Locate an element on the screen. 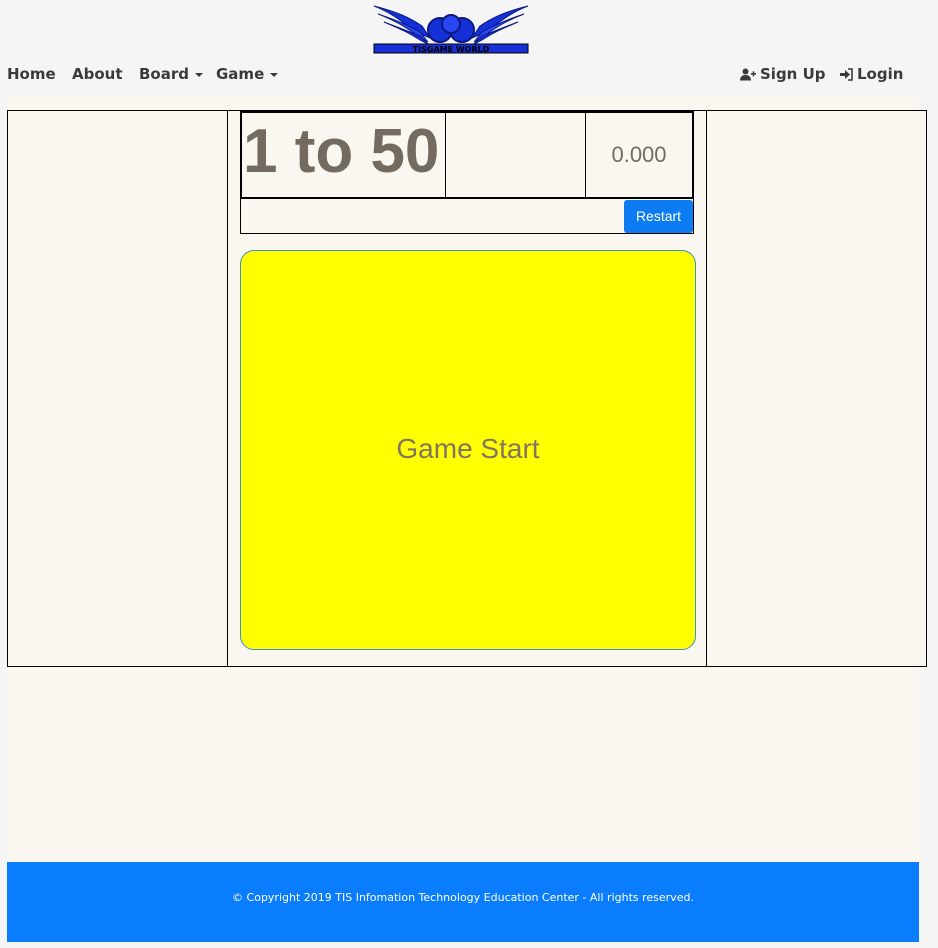  sign-in-icon is located at coordinates (846, 74).